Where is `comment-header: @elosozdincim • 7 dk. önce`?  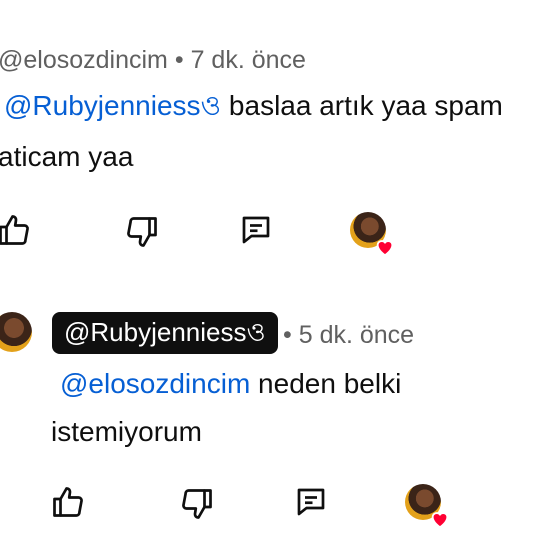
comment-header: @elosozdincim • 7 dk. önce is located at coordinates (153, 60).